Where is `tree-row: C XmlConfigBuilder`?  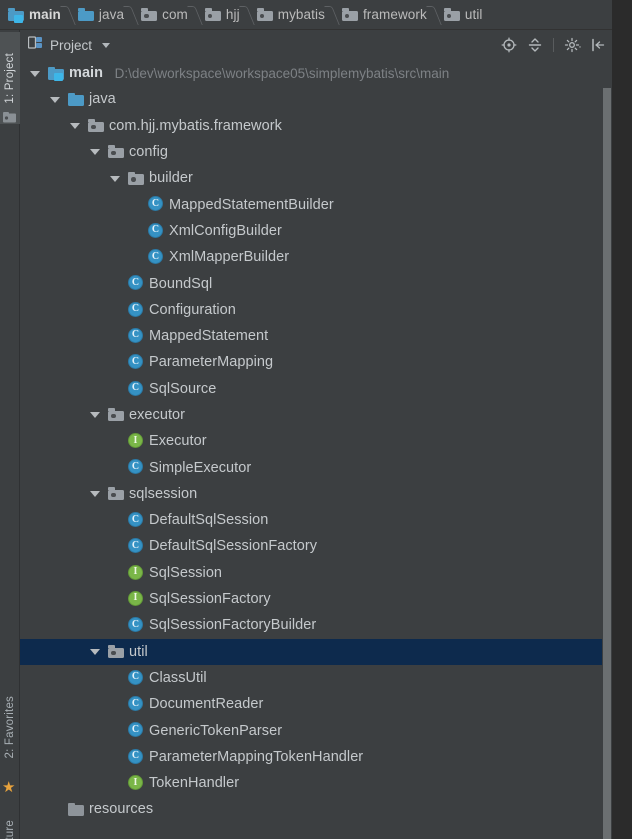 tree-row: C XmlConfigBuilder is located at coordinates (316, 231).